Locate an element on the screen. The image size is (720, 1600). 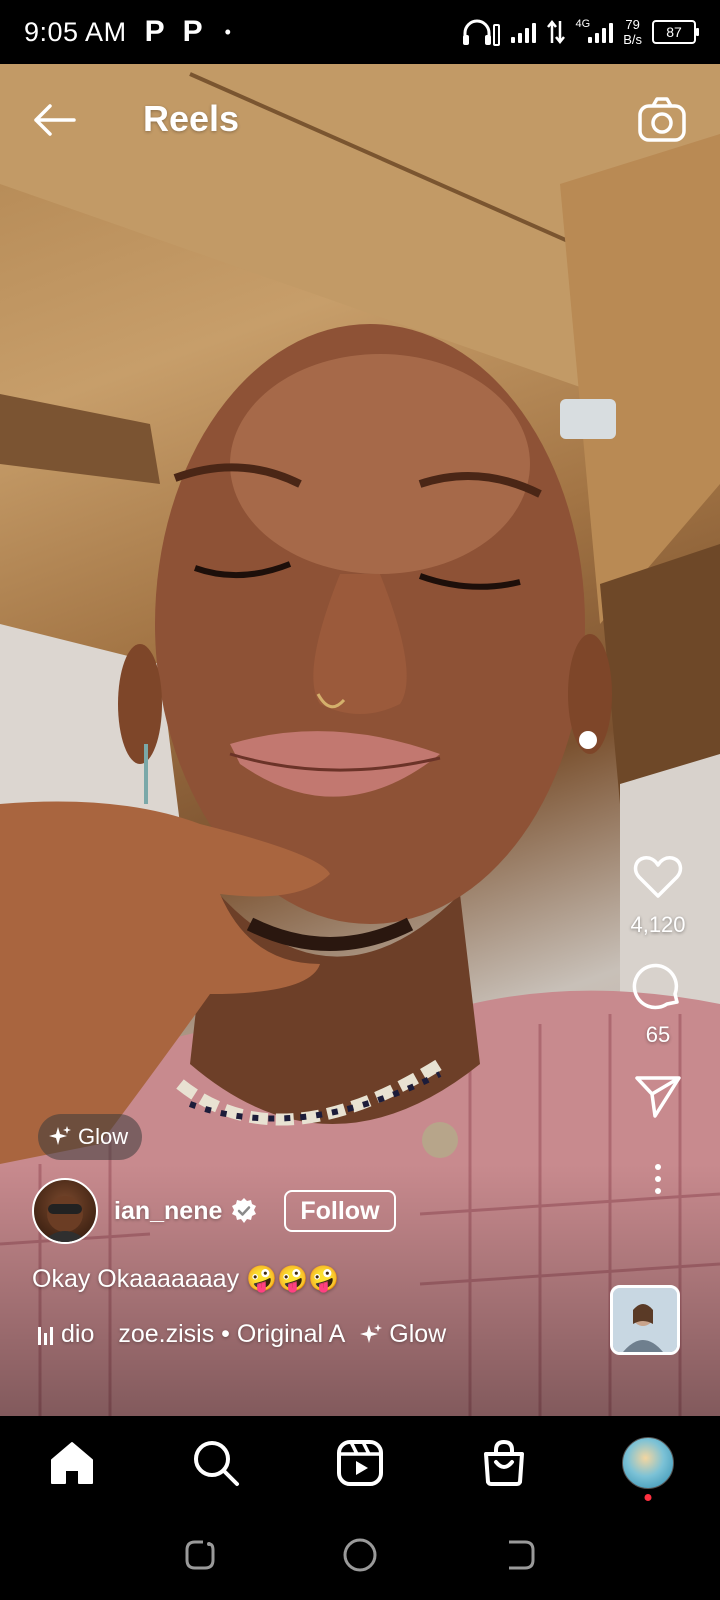
network-speed: 79 B/s is located at coordinates (632, 32).